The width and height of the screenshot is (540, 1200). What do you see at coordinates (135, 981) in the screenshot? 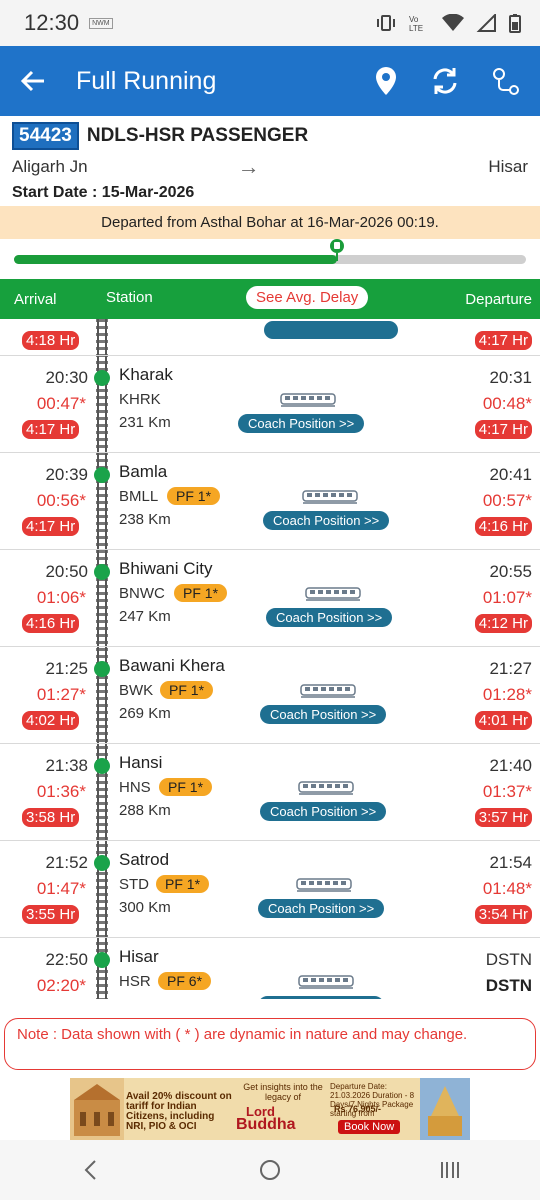
I see `station-code: HSR` at bounding box center [135, 981].